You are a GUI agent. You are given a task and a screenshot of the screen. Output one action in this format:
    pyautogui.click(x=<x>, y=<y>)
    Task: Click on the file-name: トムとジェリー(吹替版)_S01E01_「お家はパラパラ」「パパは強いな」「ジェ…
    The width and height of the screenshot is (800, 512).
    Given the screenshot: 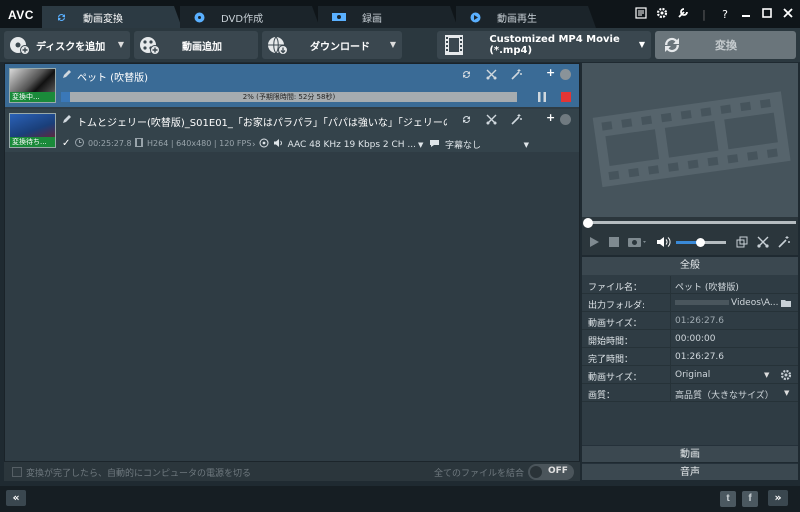 What is the action you would take?
    pyautogui.click(x=262, y=123)
    